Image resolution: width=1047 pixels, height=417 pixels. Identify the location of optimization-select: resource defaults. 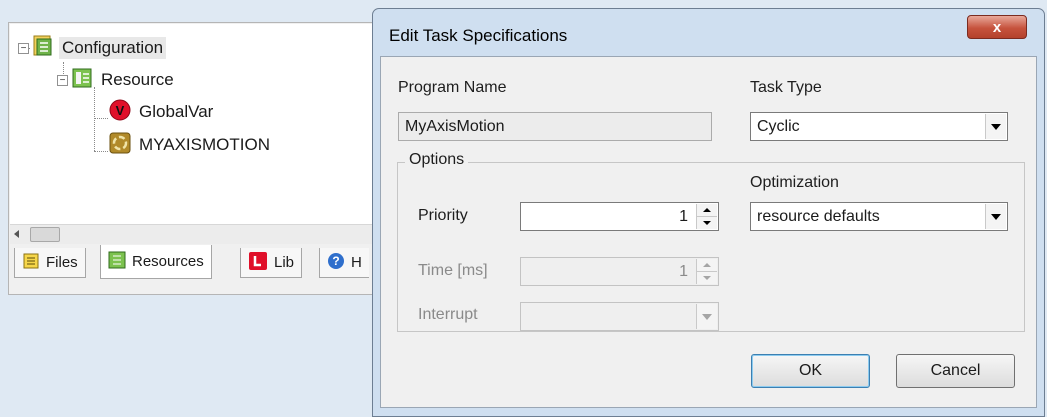
(879, 216).